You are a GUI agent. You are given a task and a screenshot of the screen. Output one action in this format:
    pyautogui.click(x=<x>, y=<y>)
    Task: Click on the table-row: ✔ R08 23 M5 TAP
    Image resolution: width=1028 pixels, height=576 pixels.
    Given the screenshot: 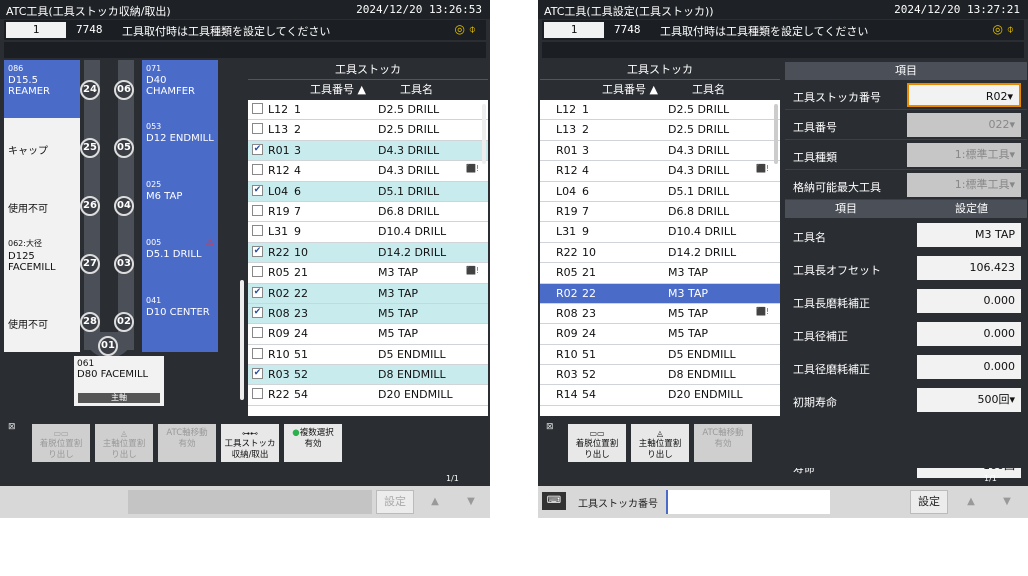 What is the action you would take?
    pyautogui.click(x=368, y=314)
    